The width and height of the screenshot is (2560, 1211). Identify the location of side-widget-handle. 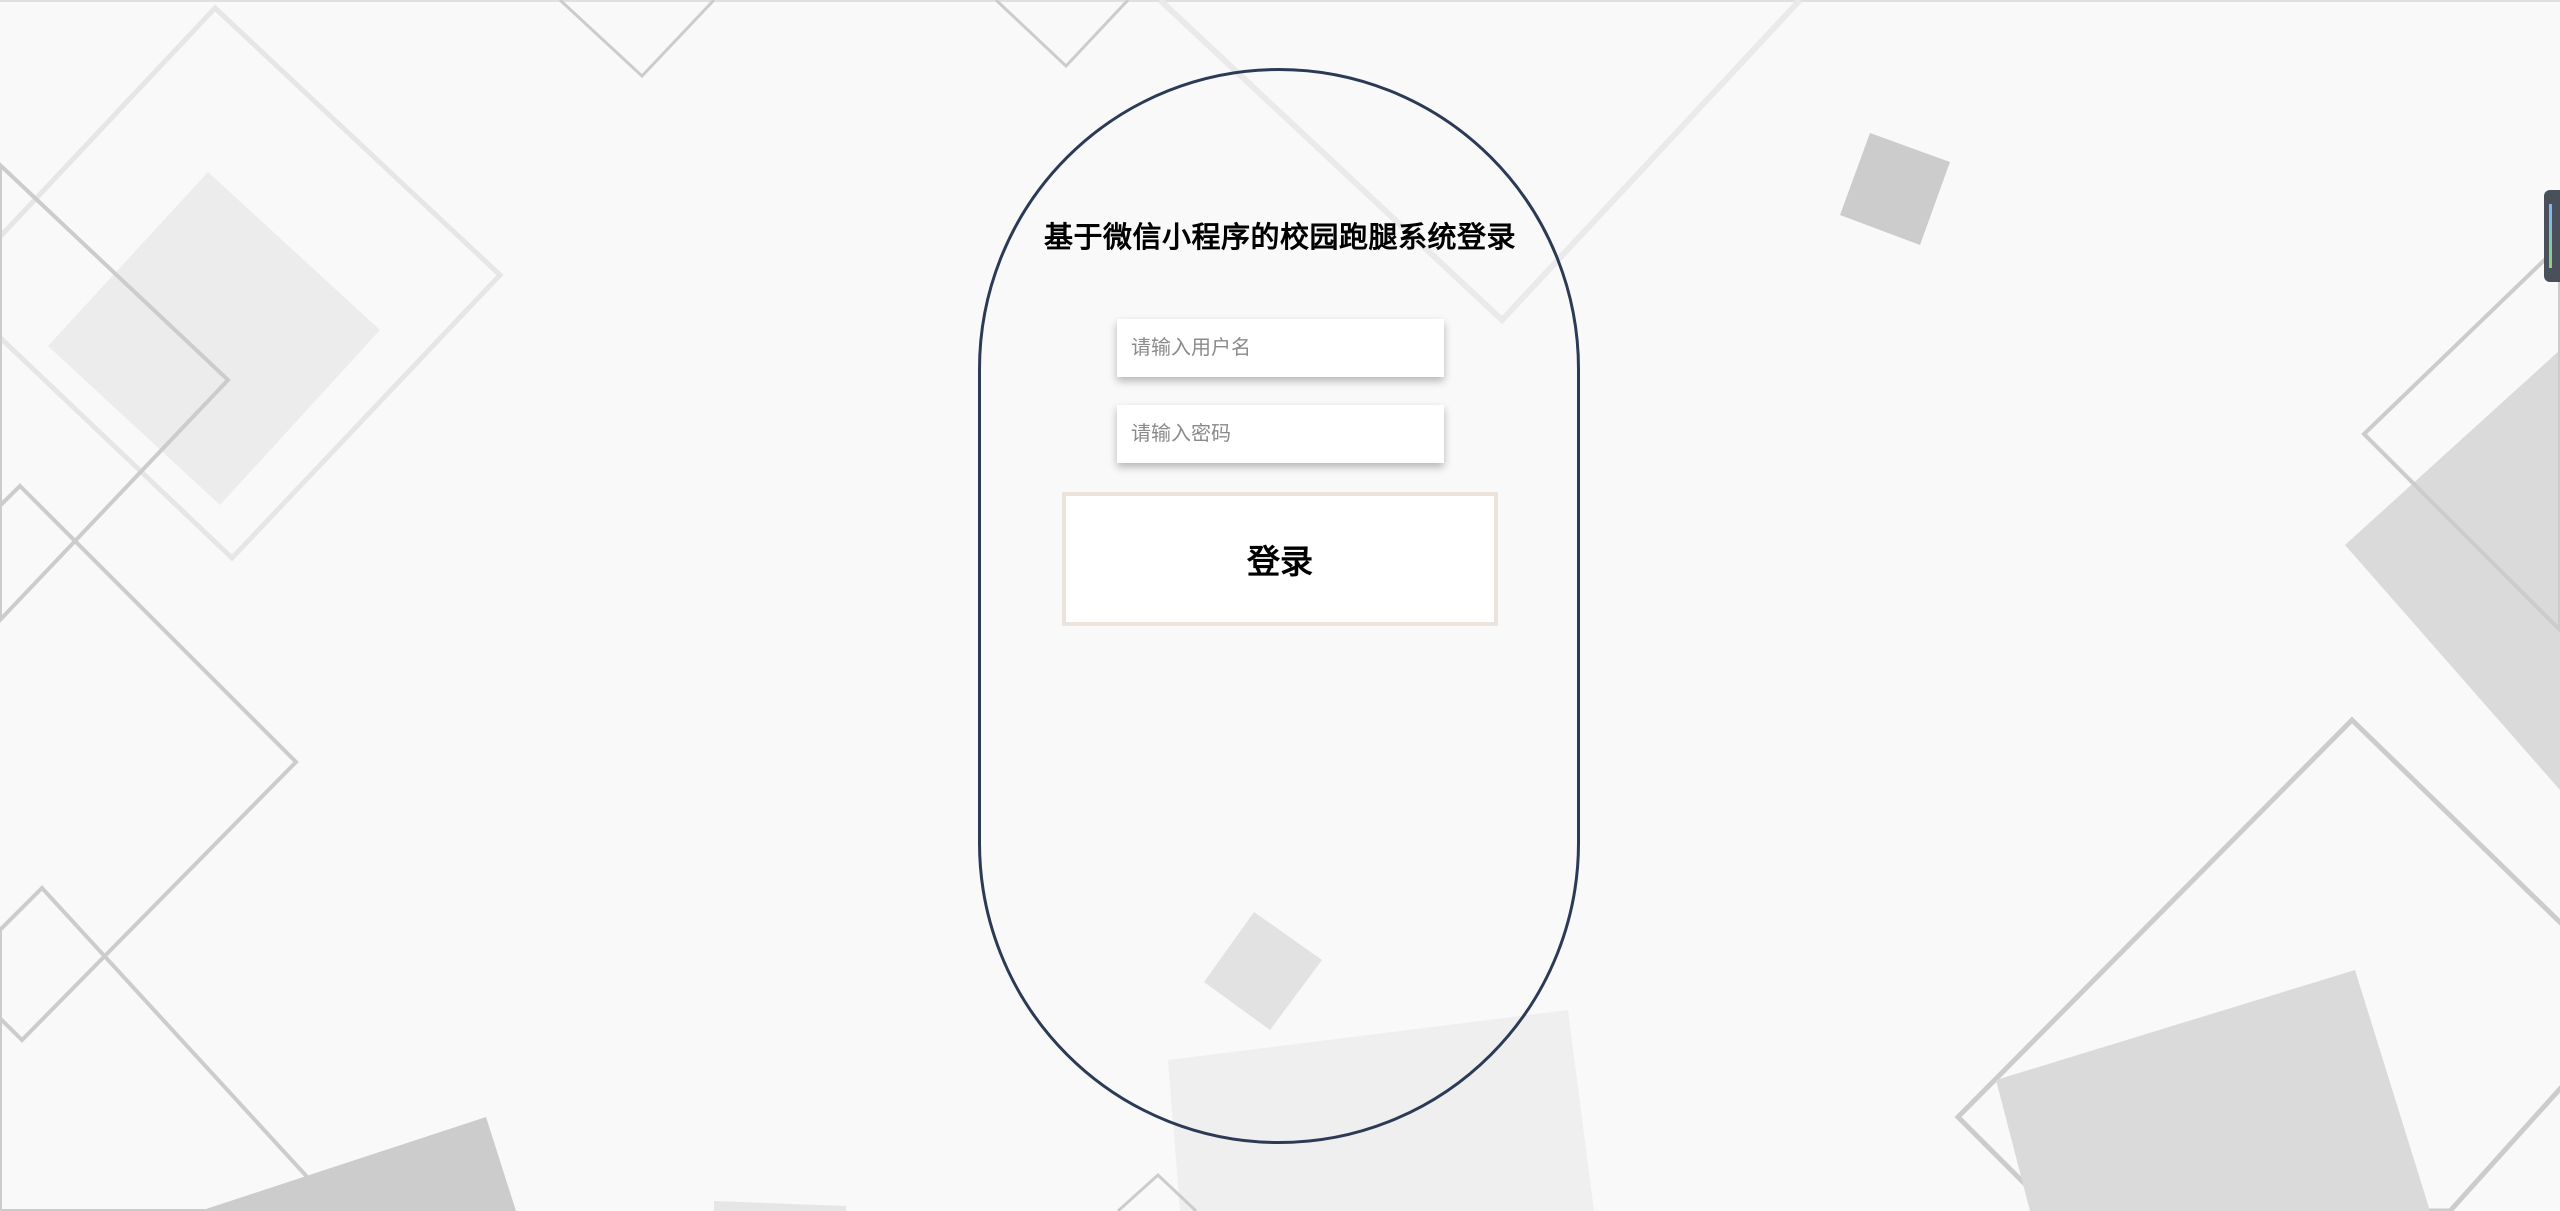
(2552, 236).